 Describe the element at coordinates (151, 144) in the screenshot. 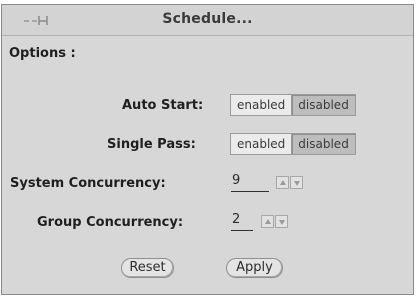

I see `single-pass-label: Single Pass:` at that location.